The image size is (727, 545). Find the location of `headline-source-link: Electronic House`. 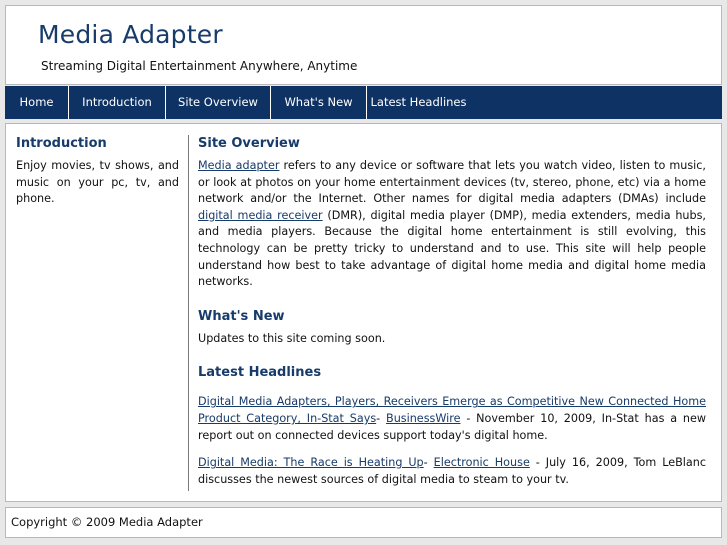

headline-source-link: Electronic House is located at coordinates (482, 462).